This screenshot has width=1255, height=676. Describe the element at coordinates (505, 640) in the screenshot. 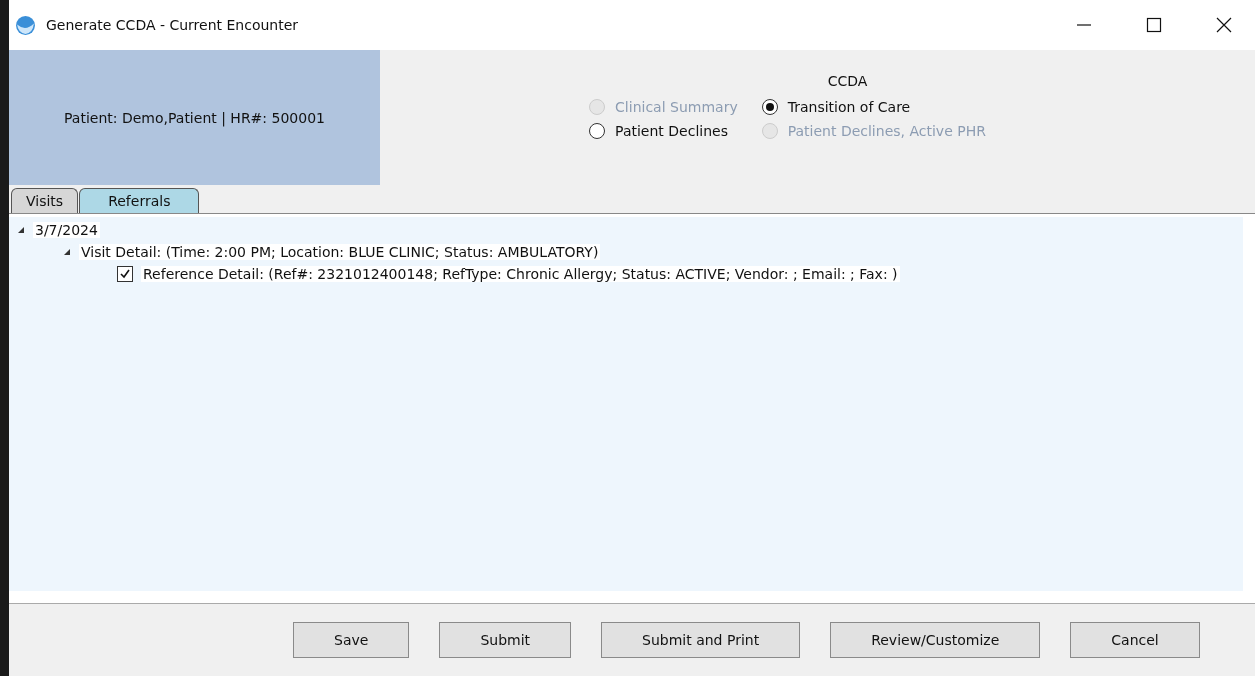

I see `action-button: Submit` at that location.